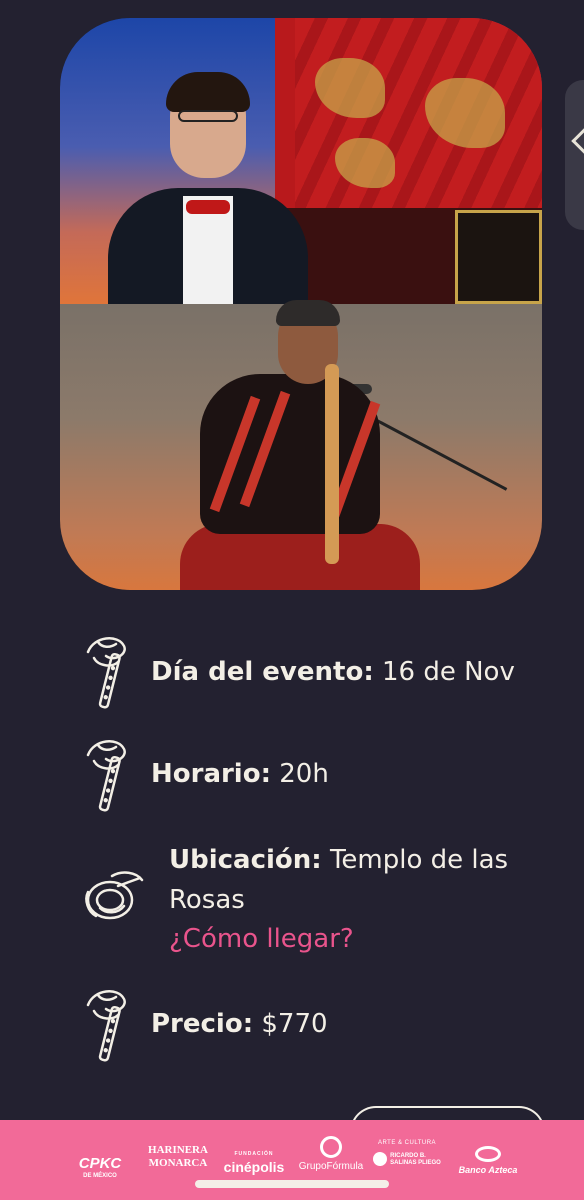 The image size is (584, 1200). Describe the element at coordinates (407, 1153) in the screenshot. I see `ricardo-salinas-logo: ARTE & CULTURA RICARDO B. SALINAS PLIEGO` at that location.